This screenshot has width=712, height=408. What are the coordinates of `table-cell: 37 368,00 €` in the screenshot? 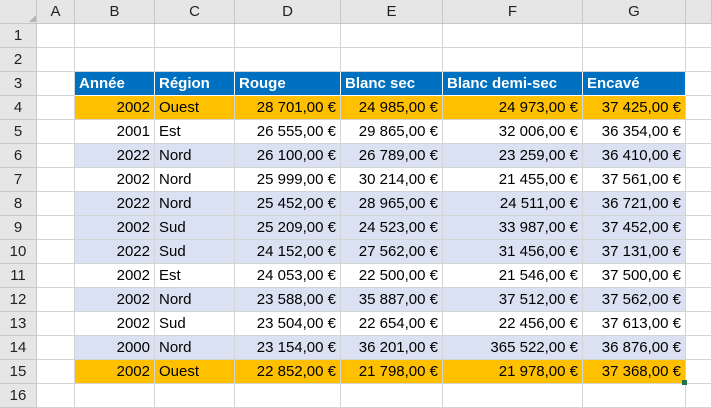 It's located at (634, 372).